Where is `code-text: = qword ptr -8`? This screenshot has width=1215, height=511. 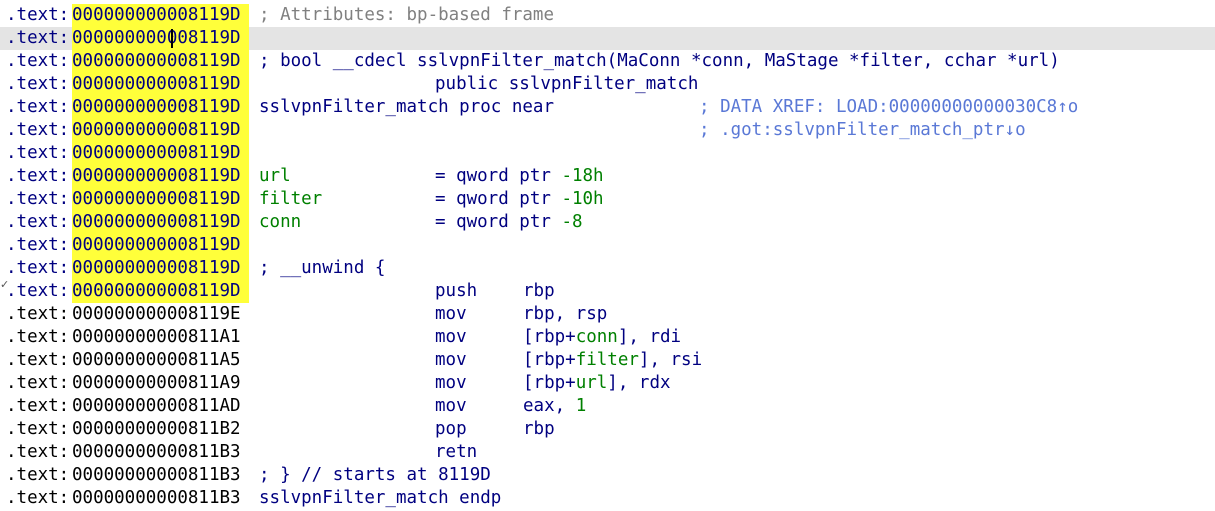
code-text: = qword ptr -8 is located at coordinates (509, 222).